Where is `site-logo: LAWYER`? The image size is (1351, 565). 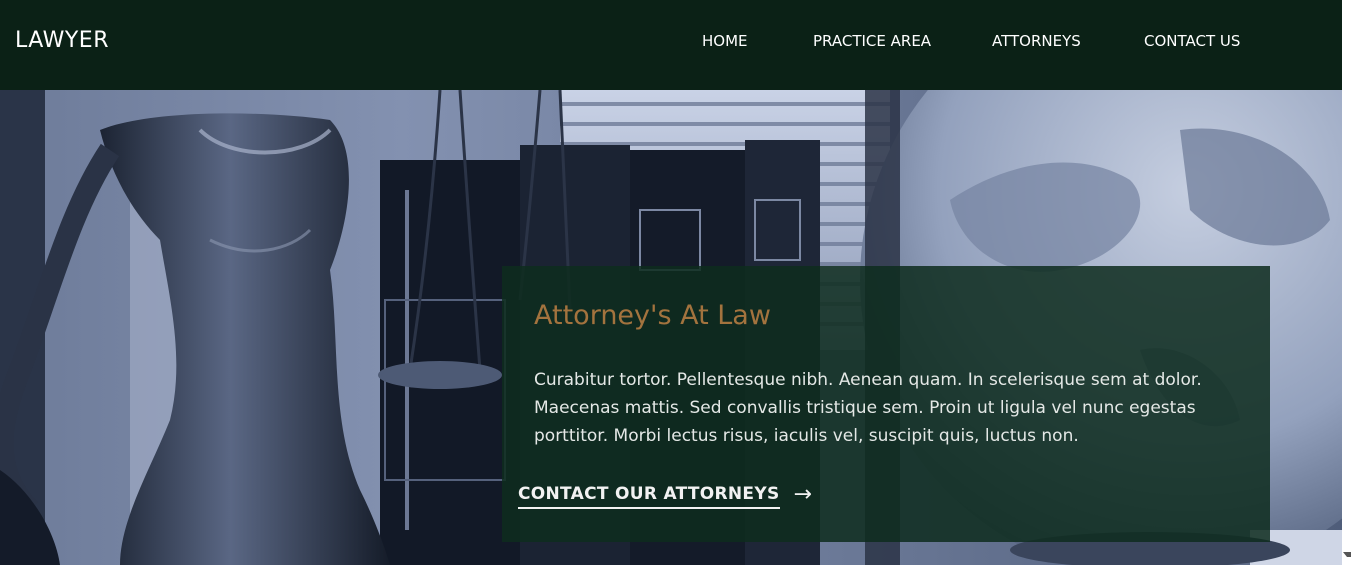 site-logo: LAWYER is located at coordinates (62, 40).